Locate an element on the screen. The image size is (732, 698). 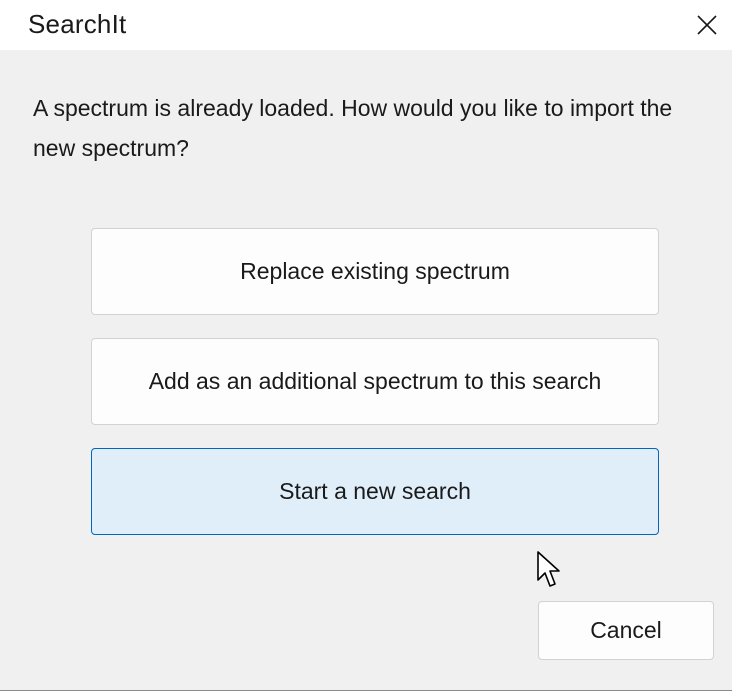
new-search-label: Start a new search is located at coordinates (375, 491).